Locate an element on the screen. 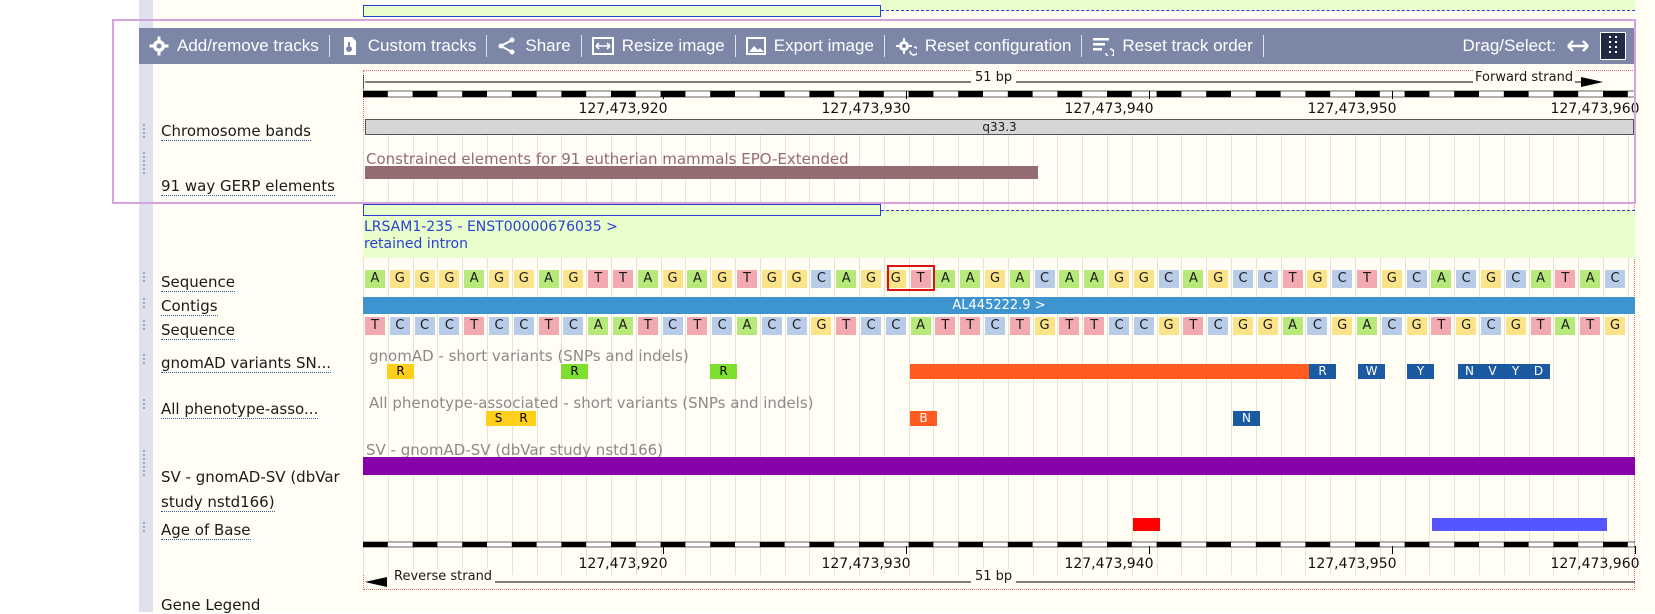 The height and width of the screenshot is (614, 1655). age-of-base-red is located at coordinates (1146, 524).